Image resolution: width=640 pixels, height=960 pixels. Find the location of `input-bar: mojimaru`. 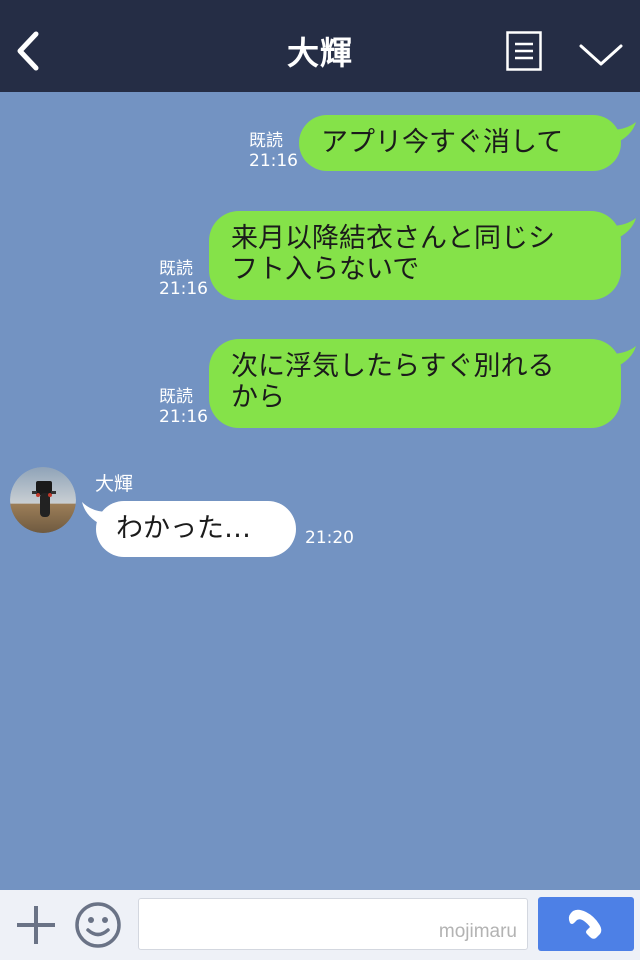

input-bar: mojimaru is located at coordinates (320, 925).